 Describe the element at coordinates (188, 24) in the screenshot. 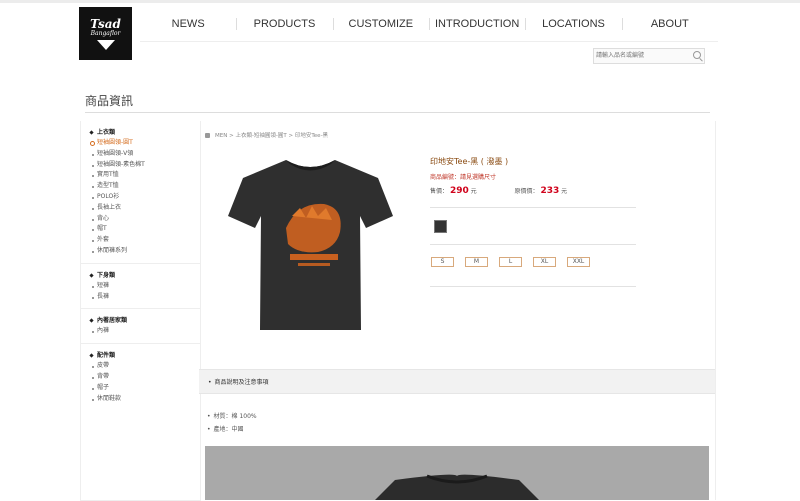

I see `nav-news: NEWS` at that location.